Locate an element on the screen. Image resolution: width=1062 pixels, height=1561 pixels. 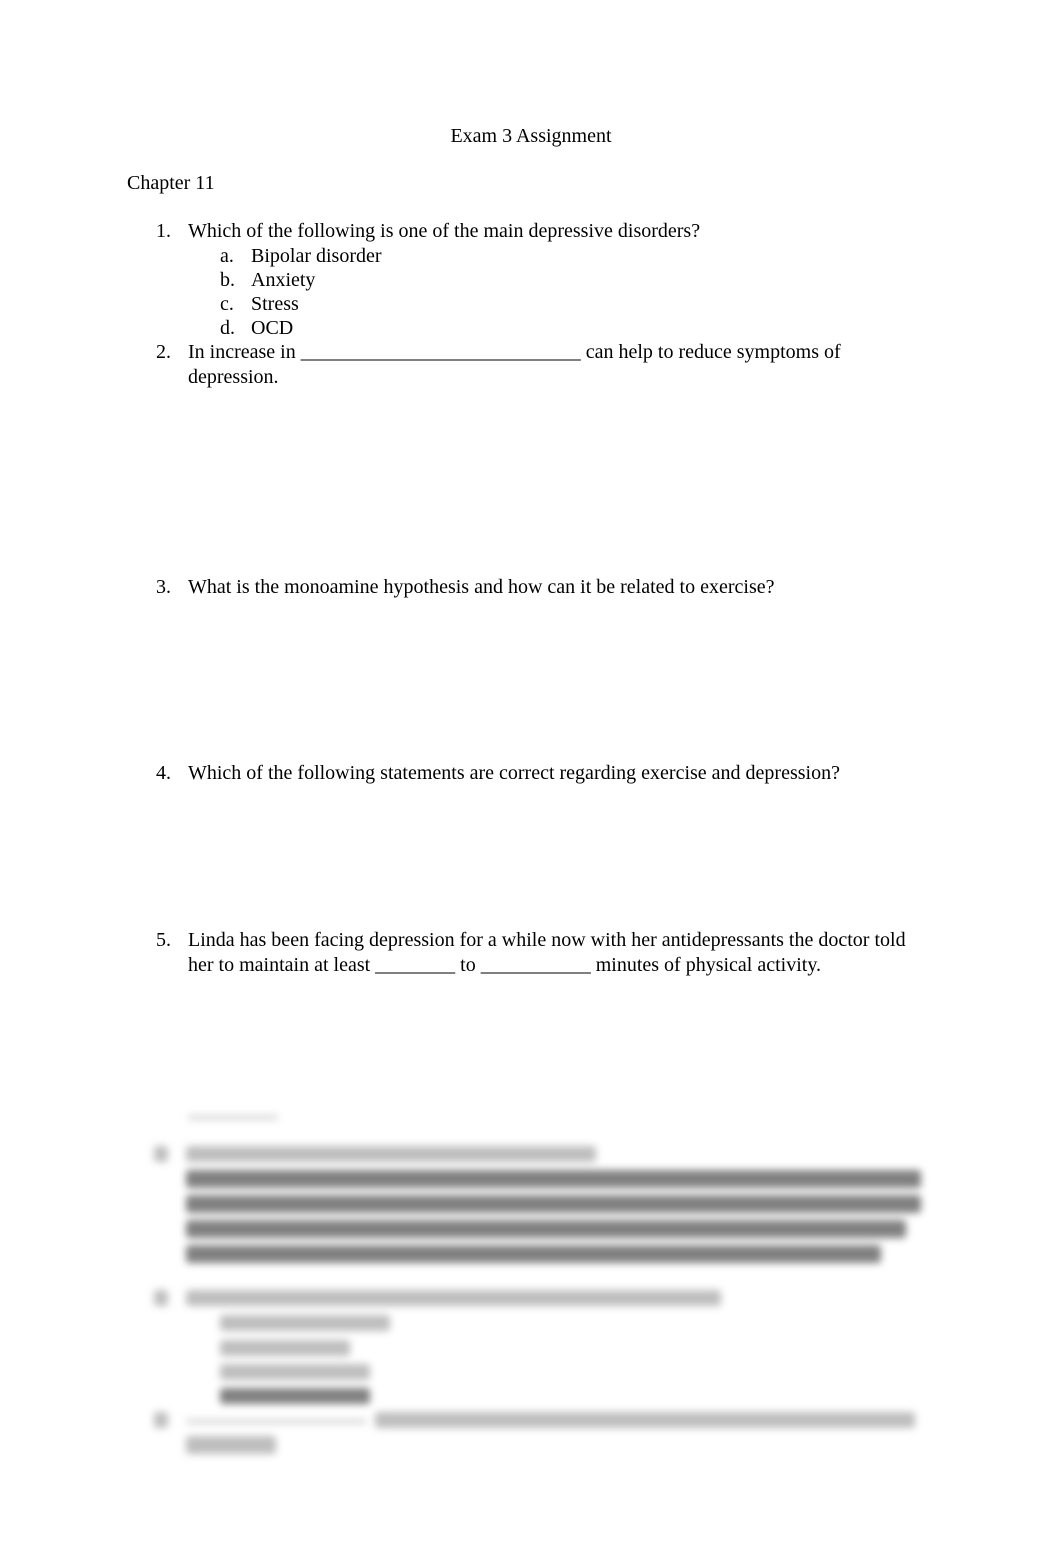
option-letter: c. is located at coordinates (227, 304).